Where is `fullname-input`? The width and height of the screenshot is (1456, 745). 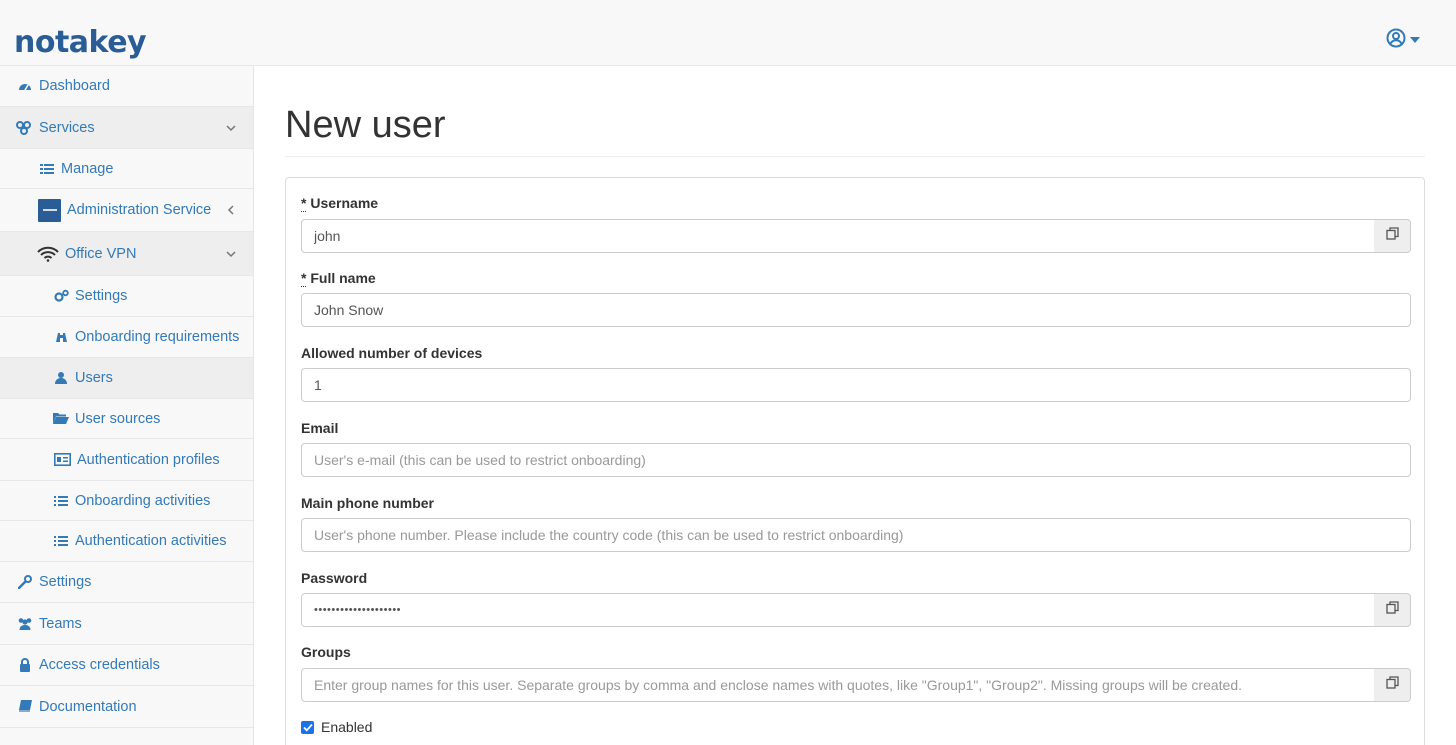
fullname-input is located at coordinates (856, 310).